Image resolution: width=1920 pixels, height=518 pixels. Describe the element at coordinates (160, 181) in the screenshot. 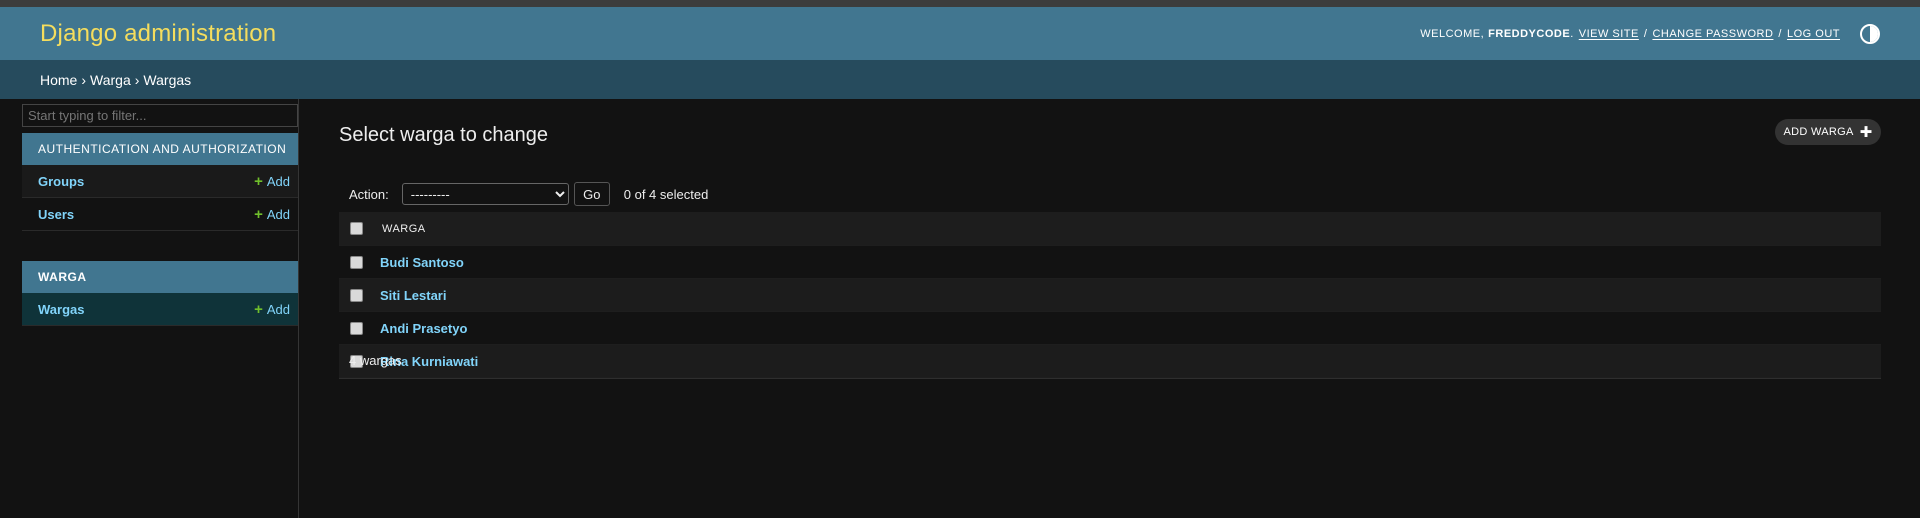

I see `sidebar-item-groups: Groups + Add` at that location.